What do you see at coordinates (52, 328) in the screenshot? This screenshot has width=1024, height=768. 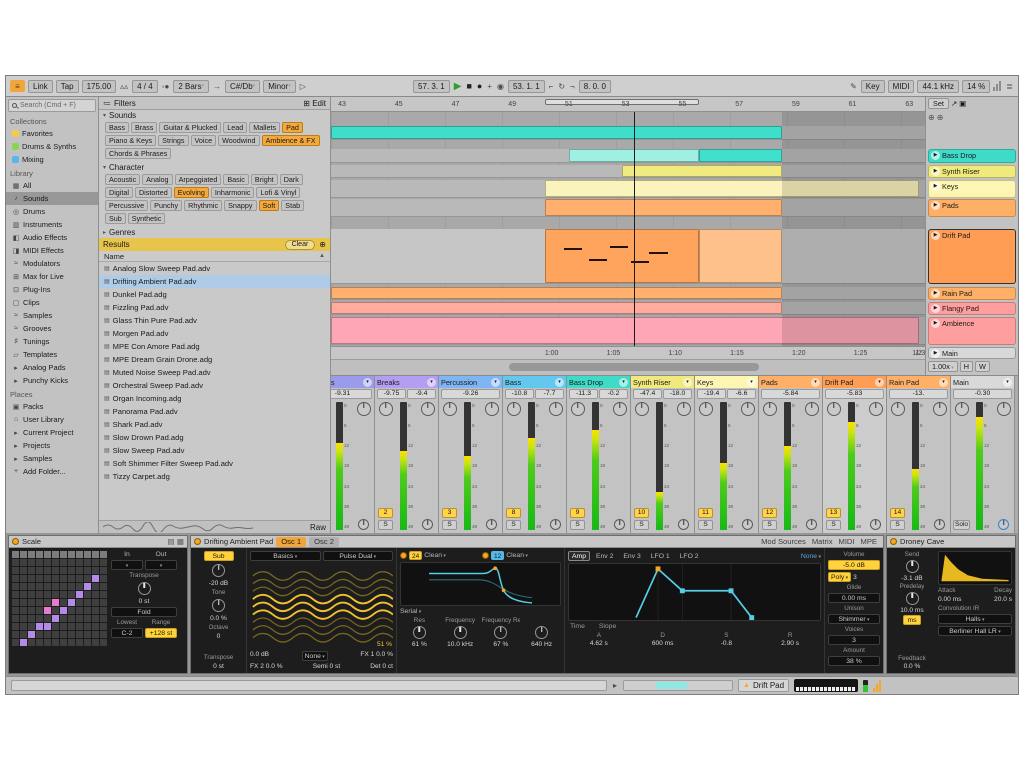 I see `sidebar-item-grooves: ≈ Grooves` at bounding box center [52, 328].